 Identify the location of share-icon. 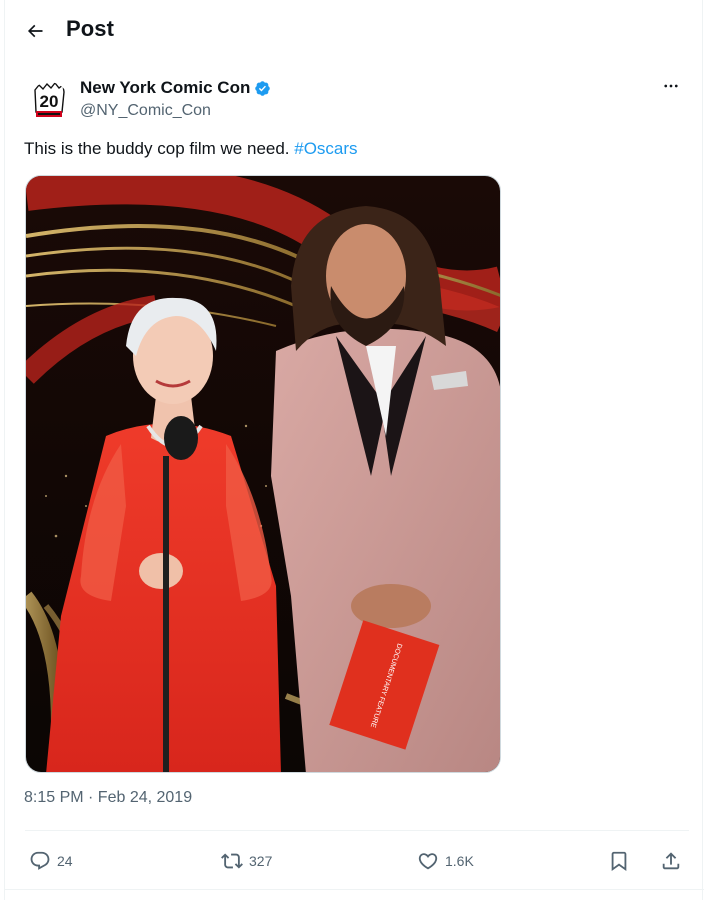
(671, 861).